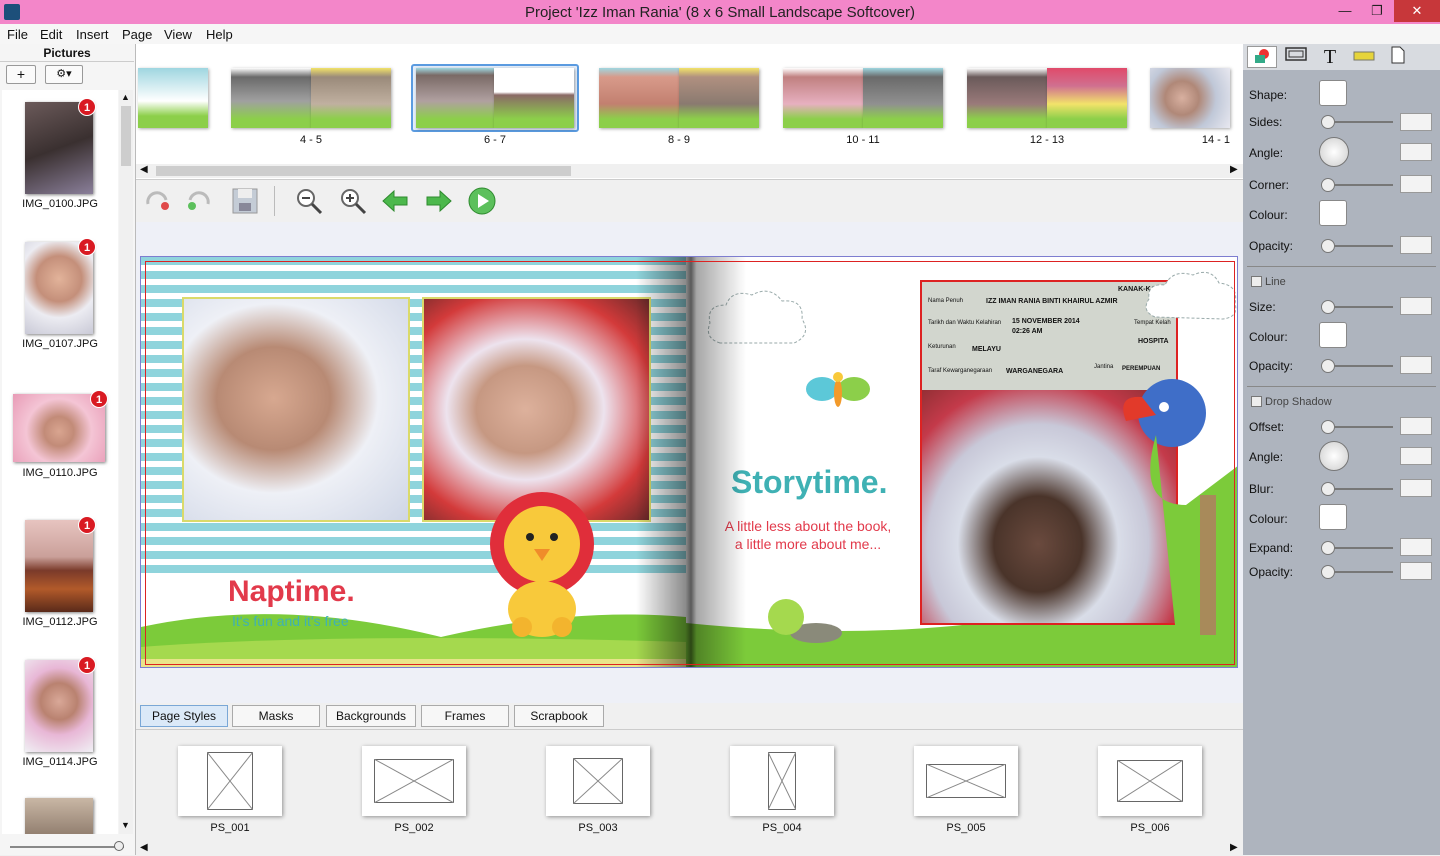  I want to click on redo-icon, so click(199, 201).